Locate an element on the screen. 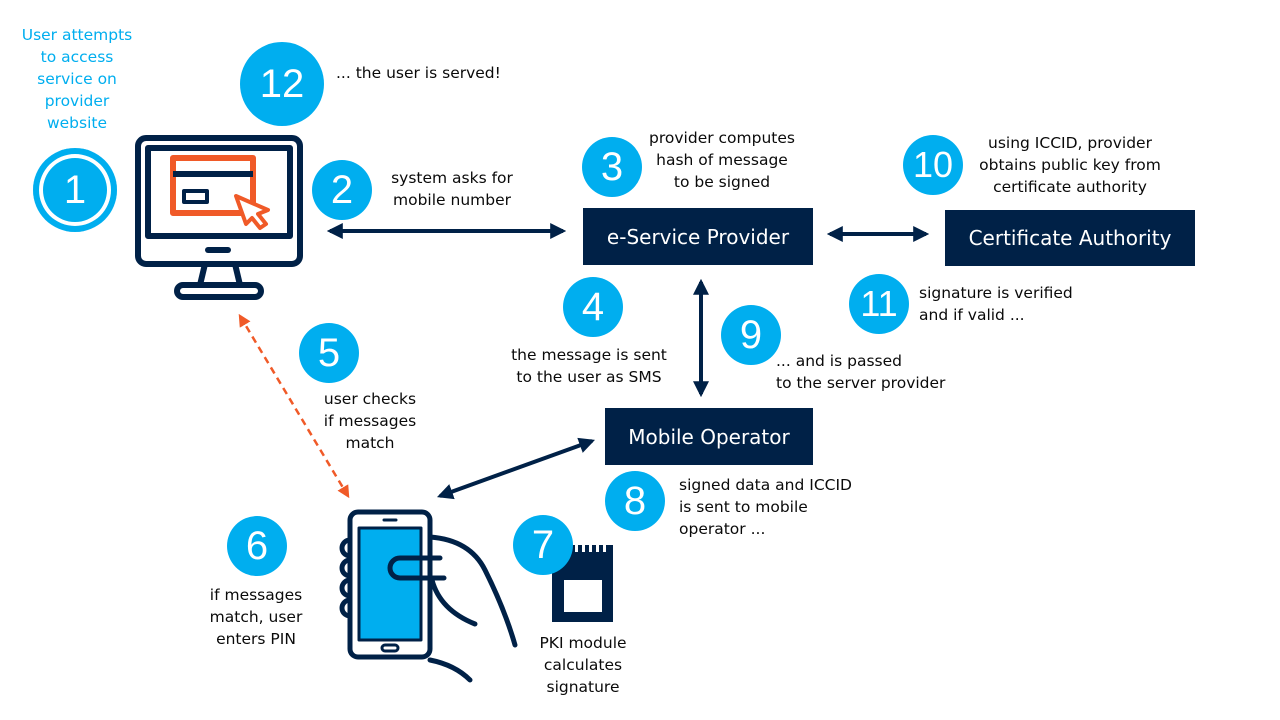 Image resolution: width=1280 pixels, height=720 pixels. monitor-icon is located at coordinates (219, 217).